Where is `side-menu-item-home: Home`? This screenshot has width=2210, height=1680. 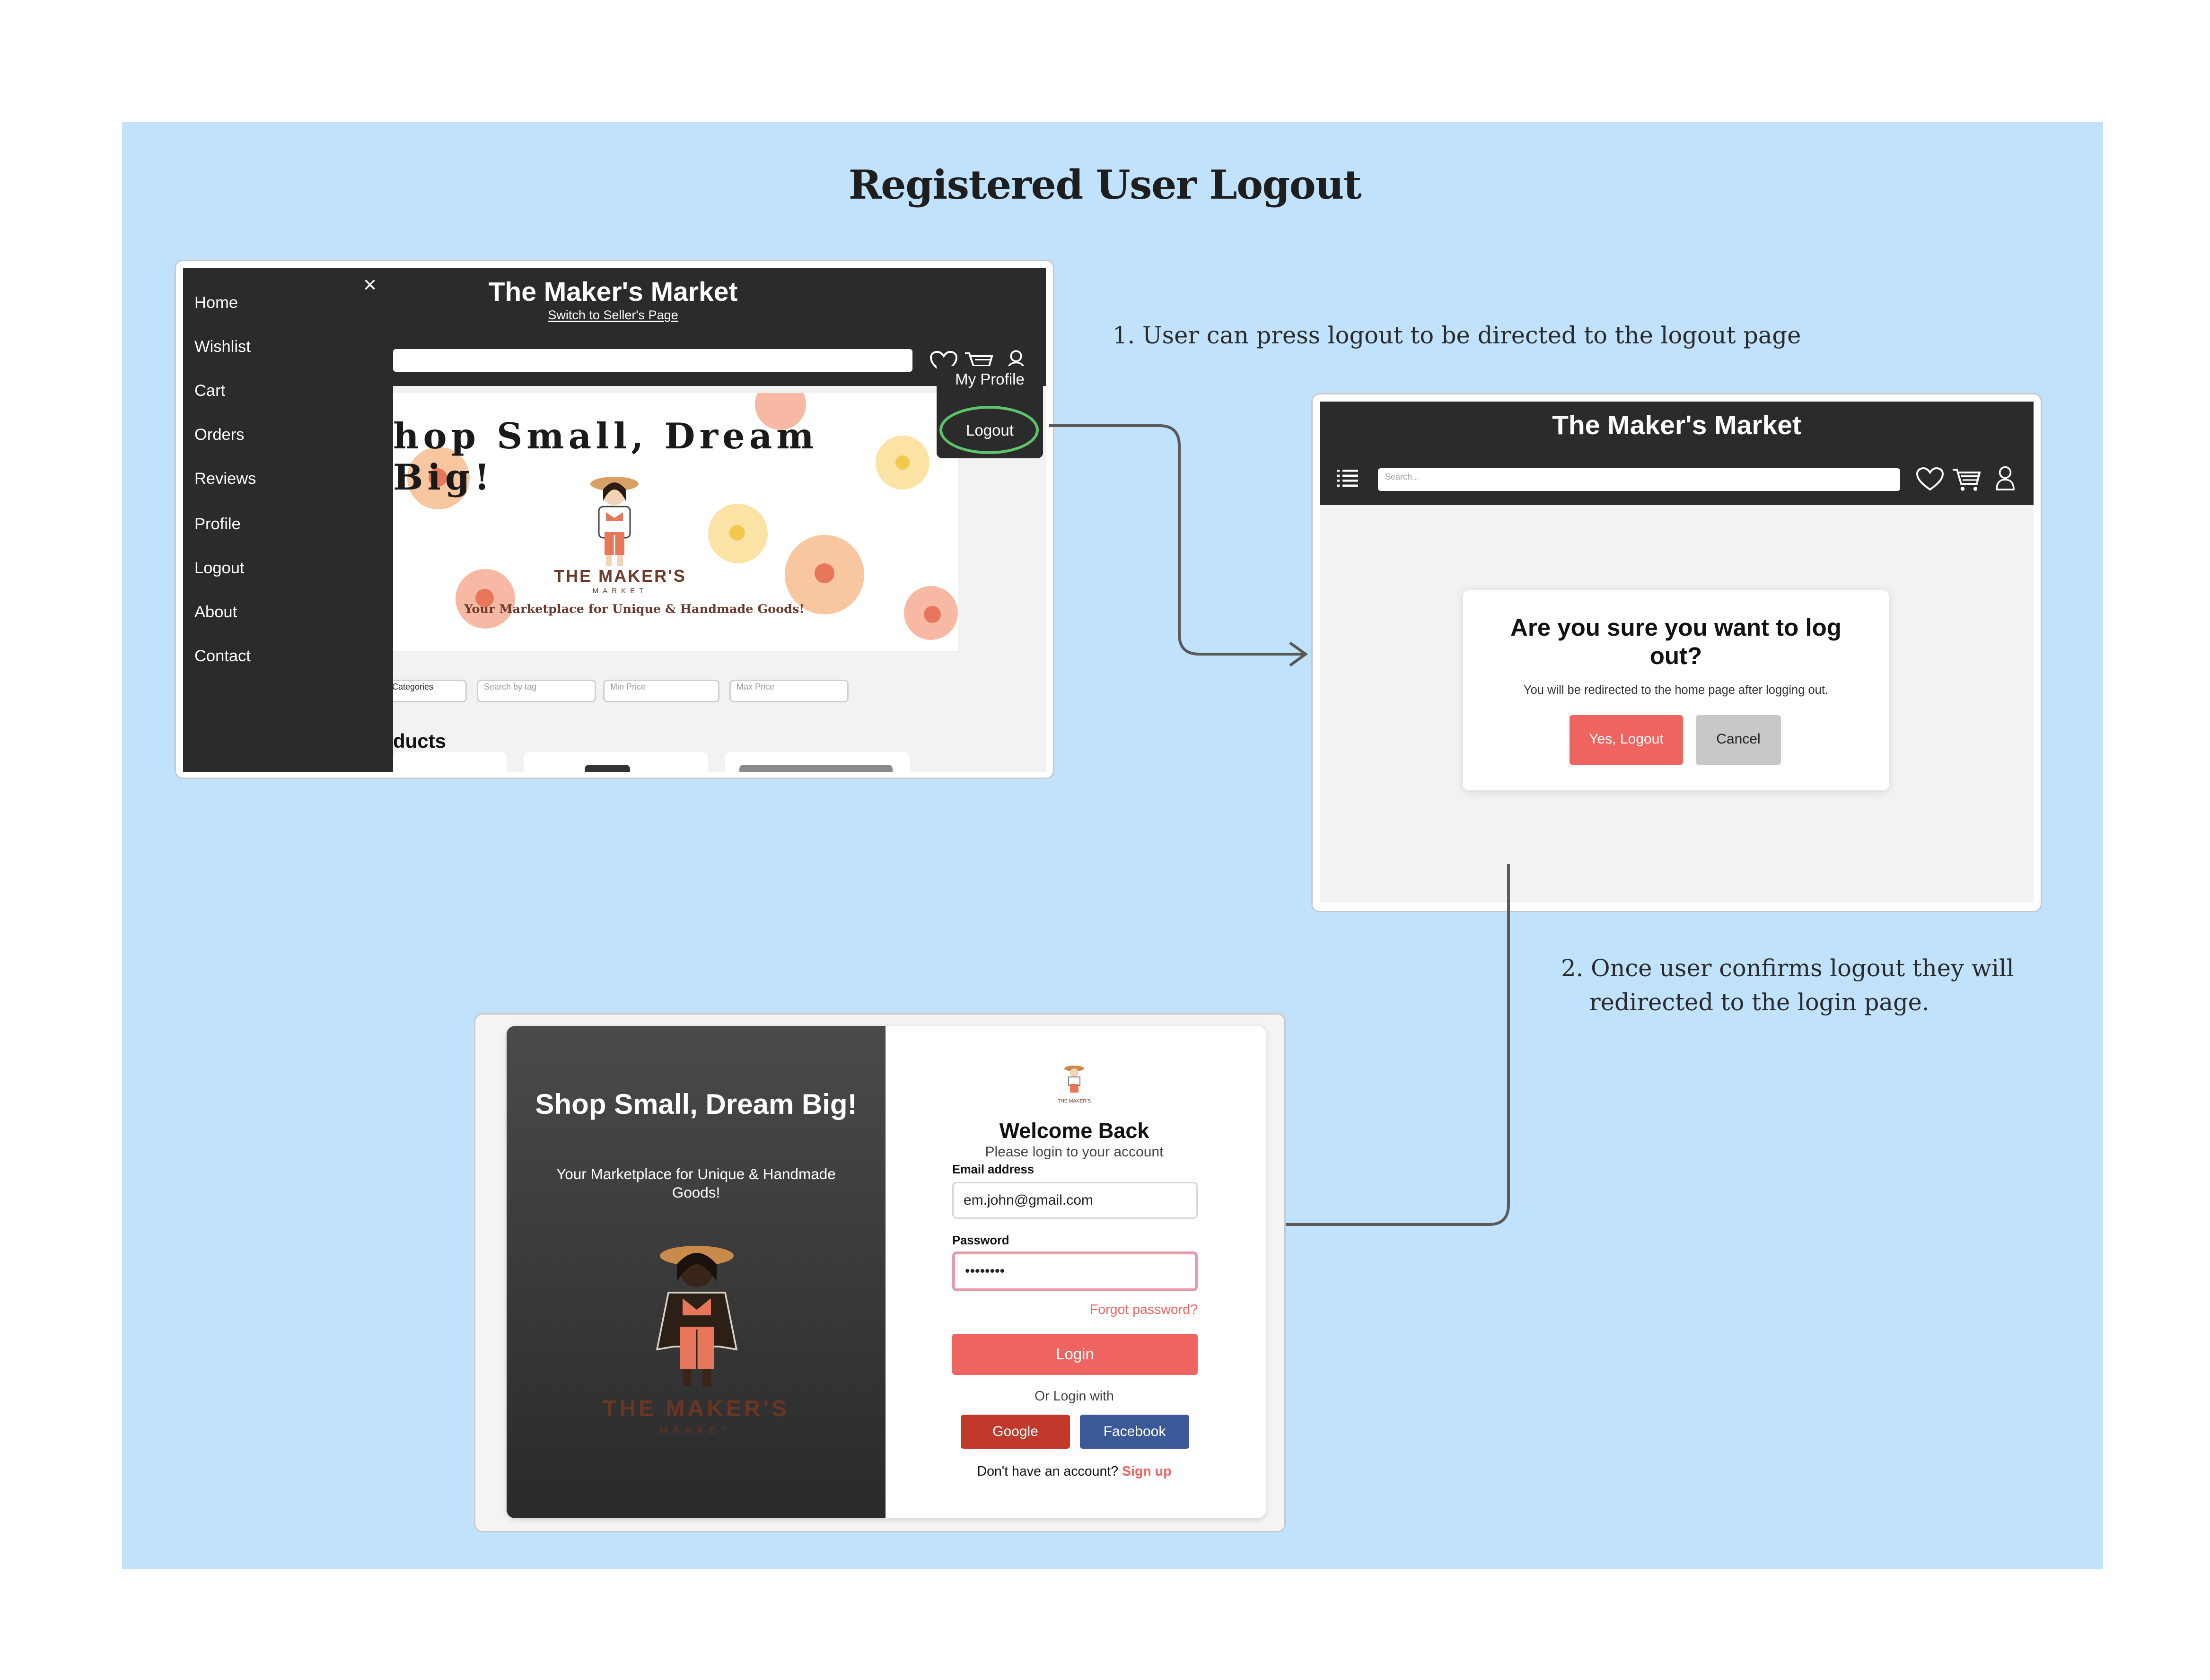 side-menu-item-home: Home is located at coordinates (216, 303).